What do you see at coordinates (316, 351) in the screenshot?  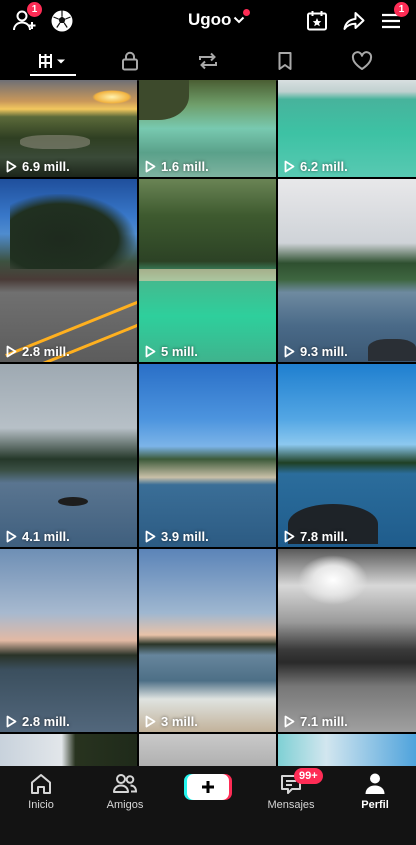 I see `view-count: 9.3 mill.` at bounding box center [316, 351].